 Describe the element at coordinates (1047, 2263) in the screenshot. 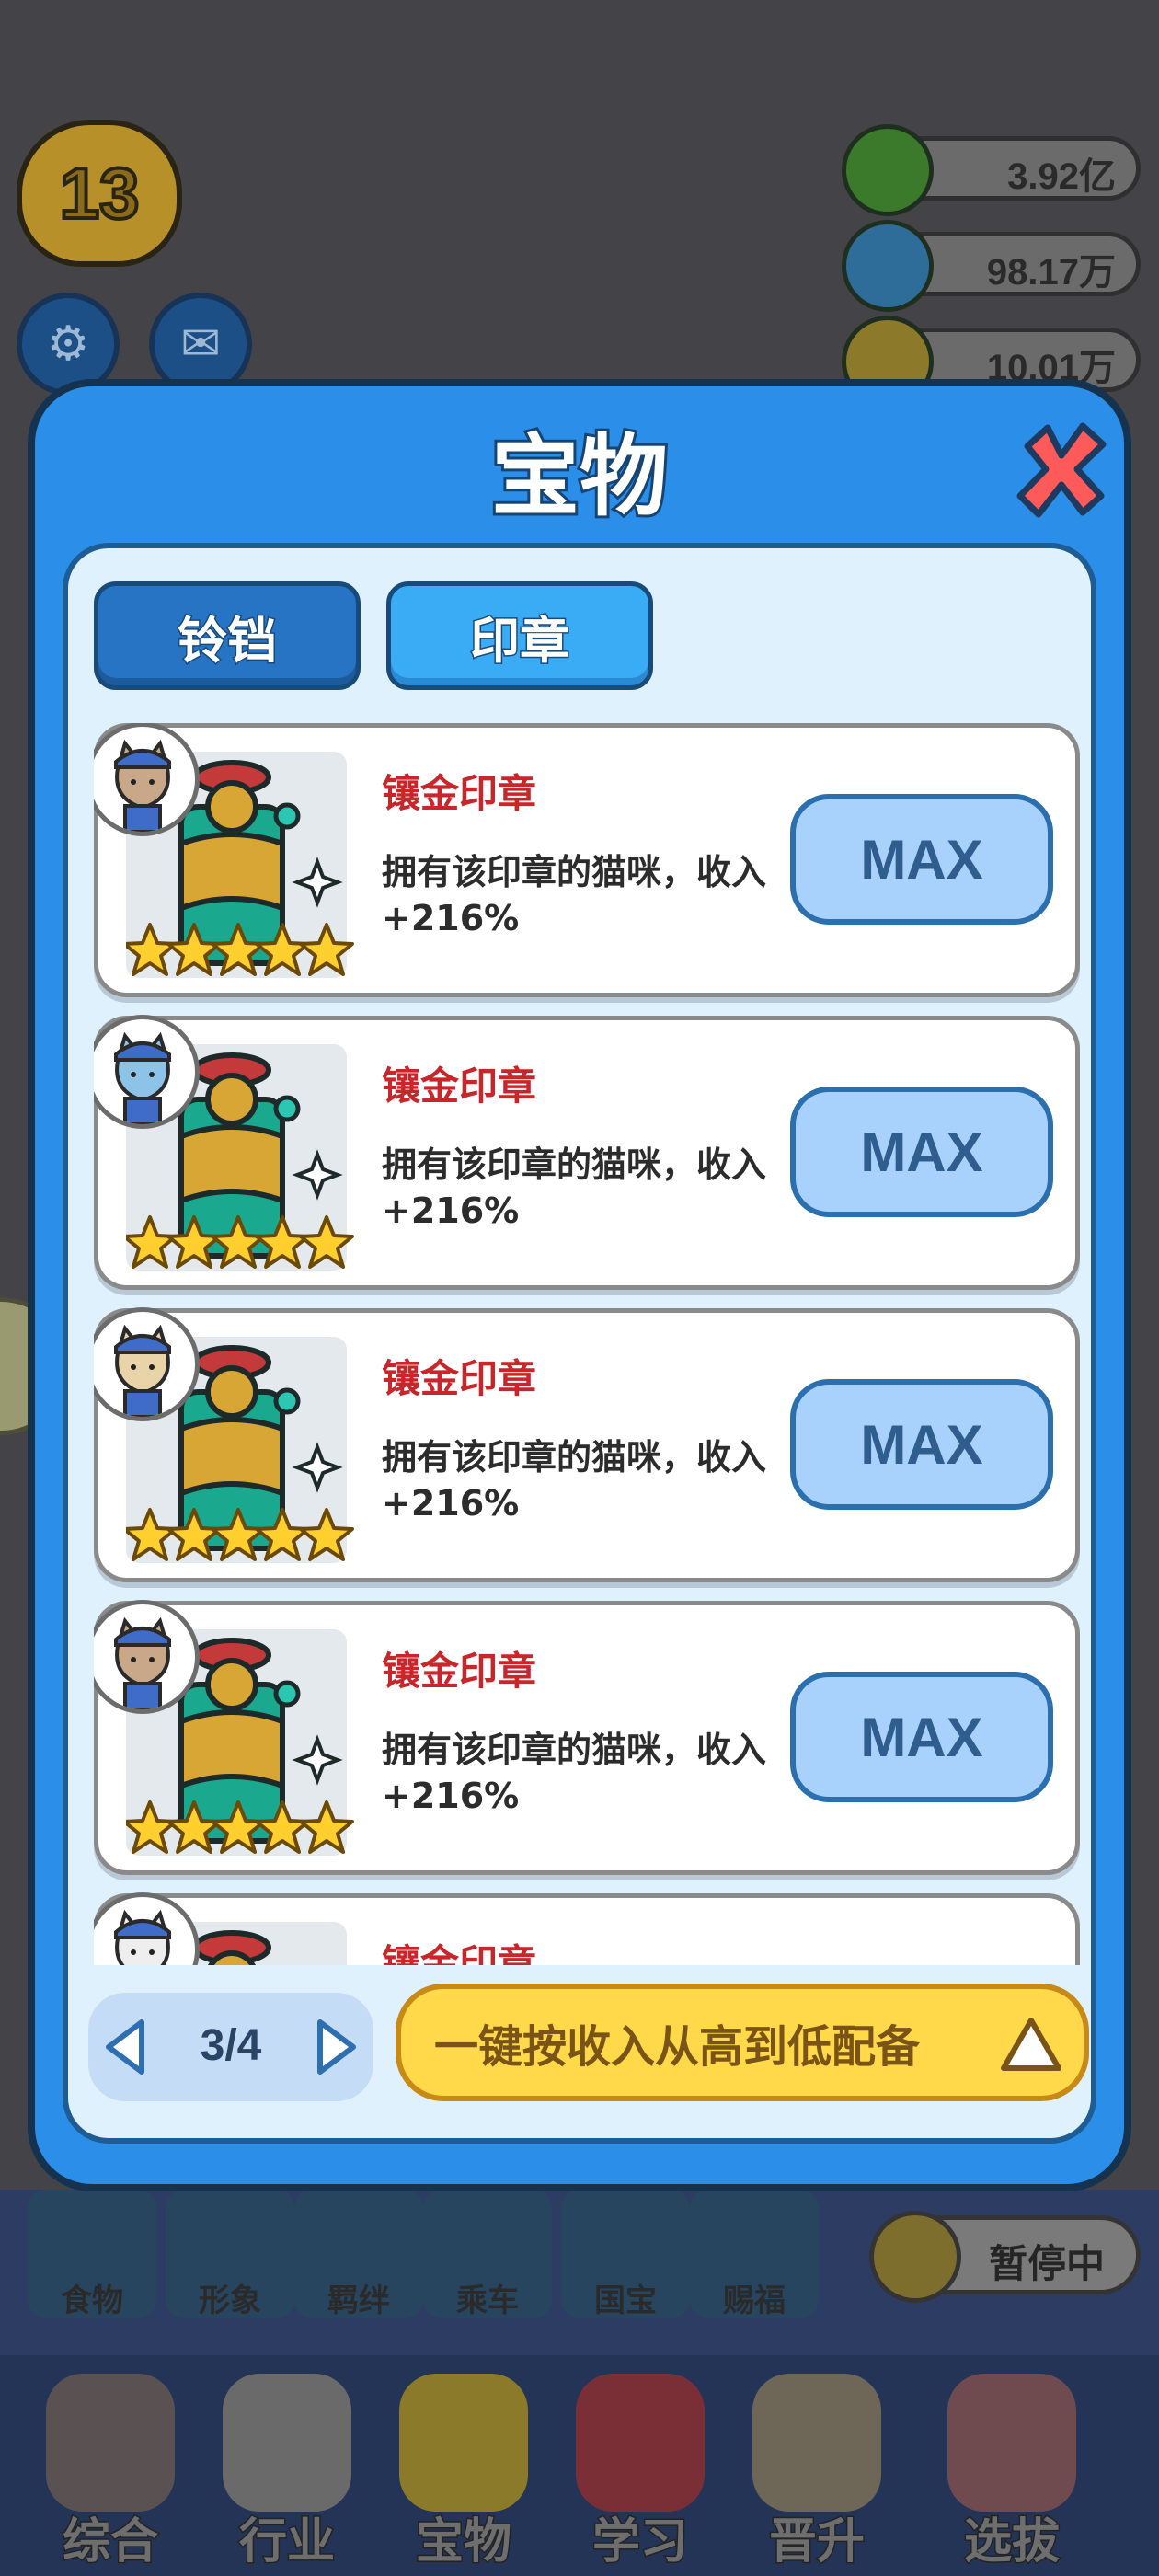

I see `pause-label: 暂停中` at that location.